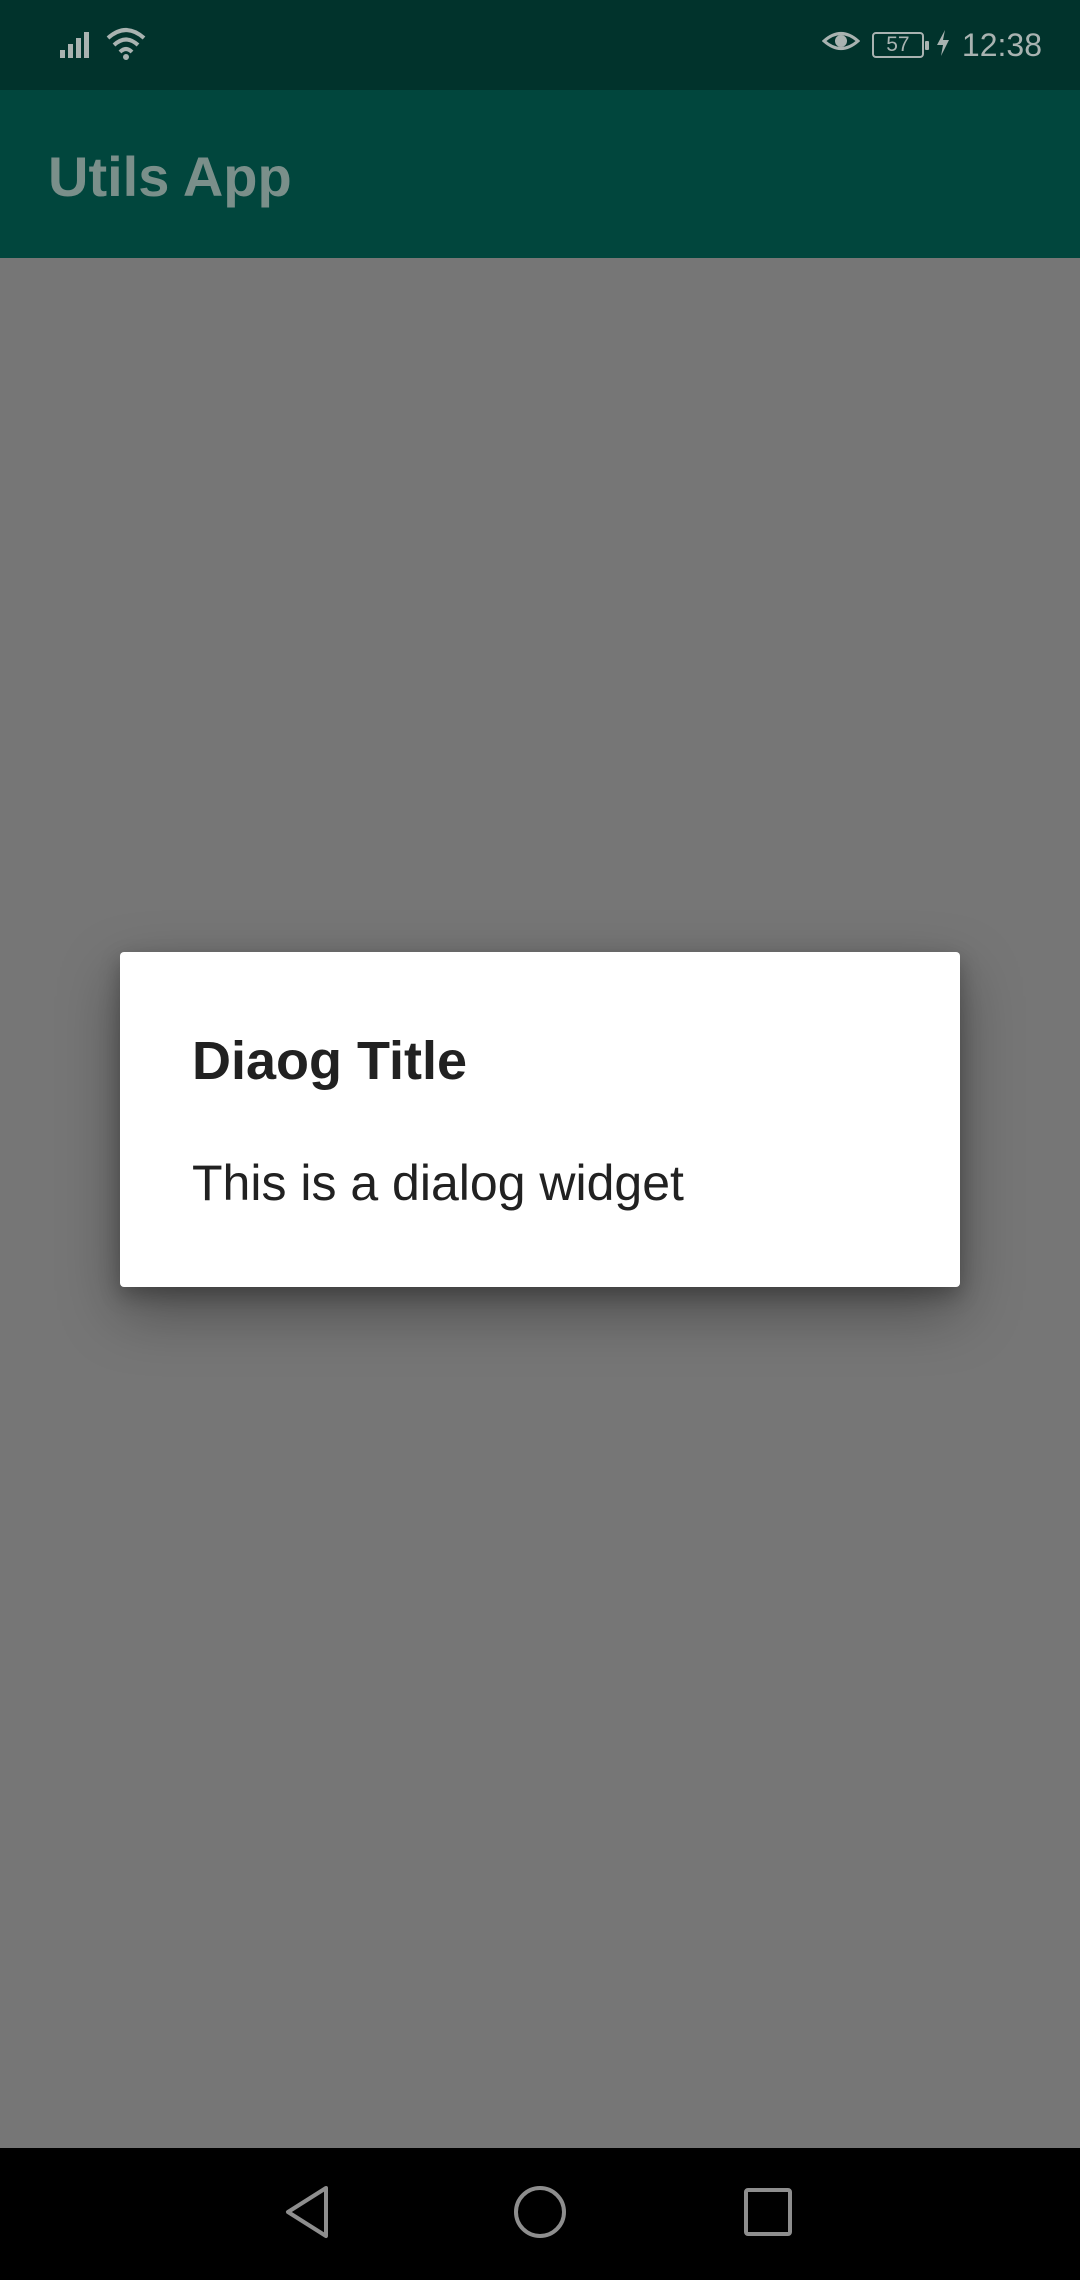 The height and width of the screenshot is (2280, 1080). I want to click on status-bar: 57 12:38, so click(540, 45).